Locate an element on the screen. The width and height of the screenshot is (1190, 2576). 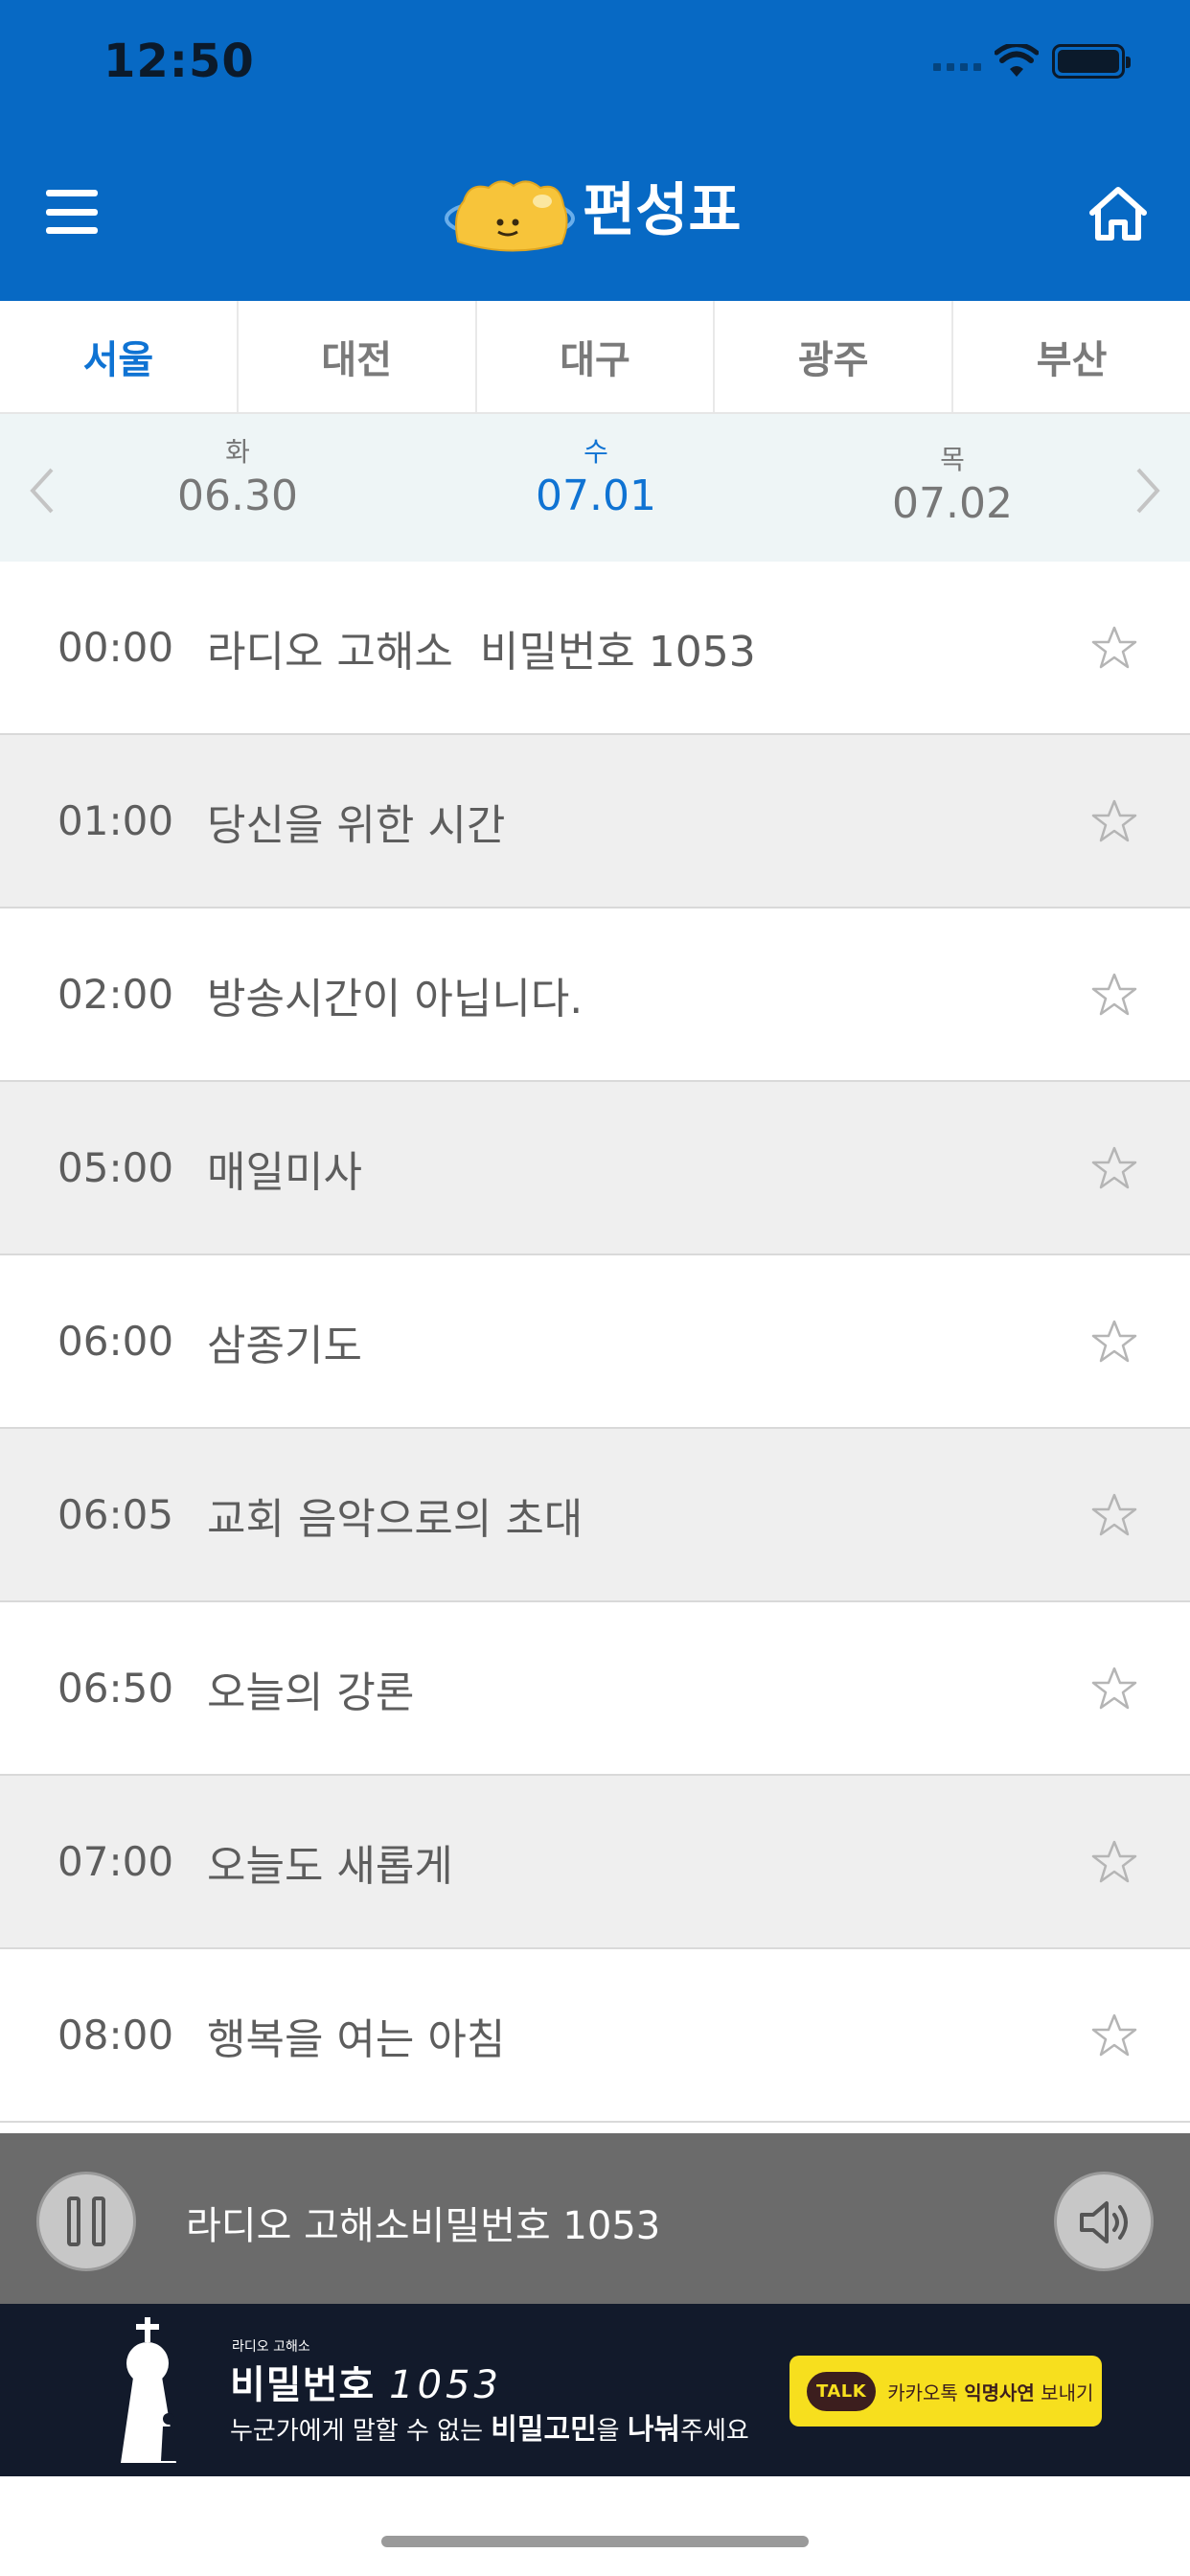
program-time: 06:00 is located at coordinates (116, 1341).